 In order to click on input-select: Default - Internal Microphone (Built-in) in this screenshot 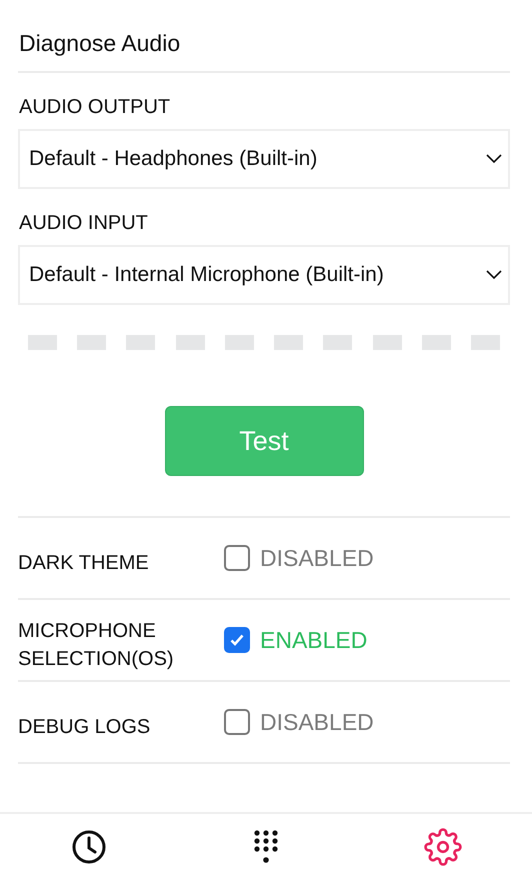, I will do `click(264, 275)`.